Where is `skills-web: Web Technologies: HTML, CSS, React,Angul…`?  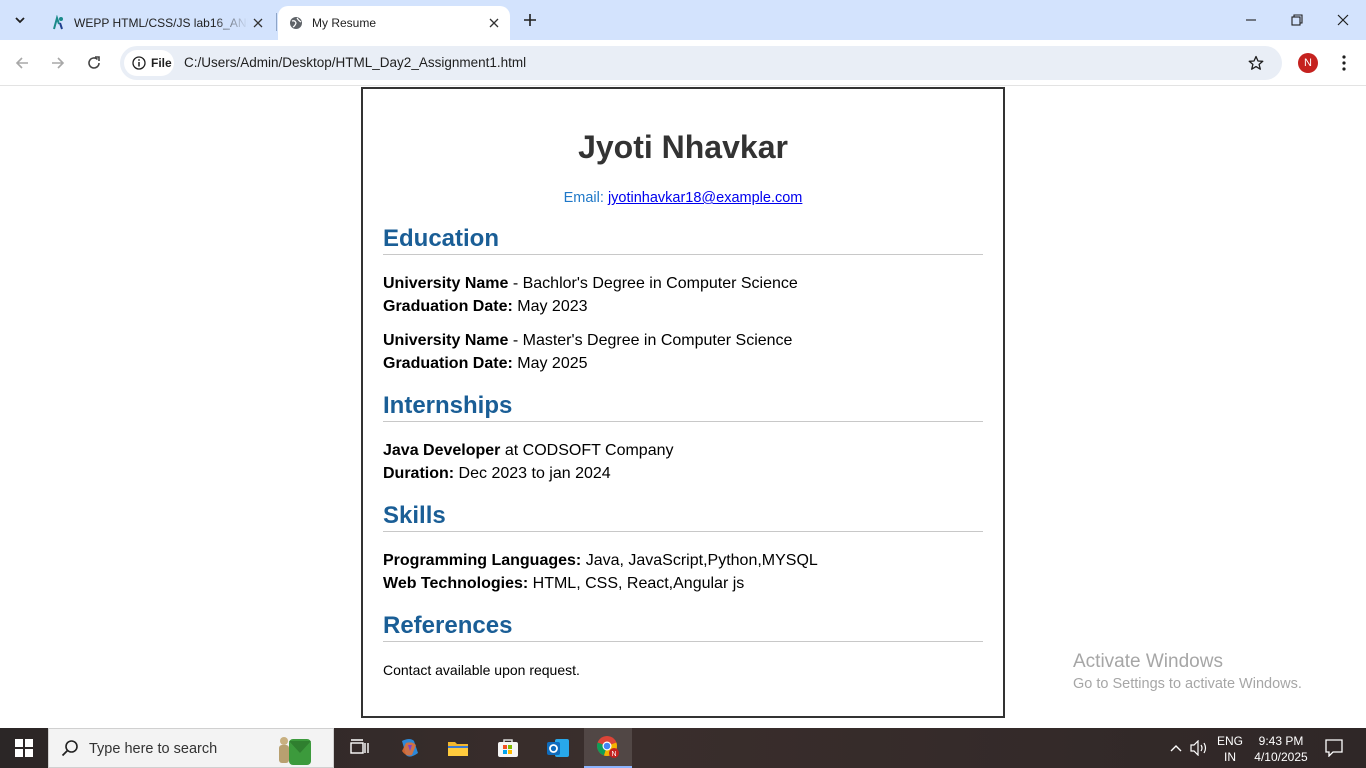
skills-web: Web Technologies: HTML, CSS, React,Angul… is located at coordinates (563, 584).